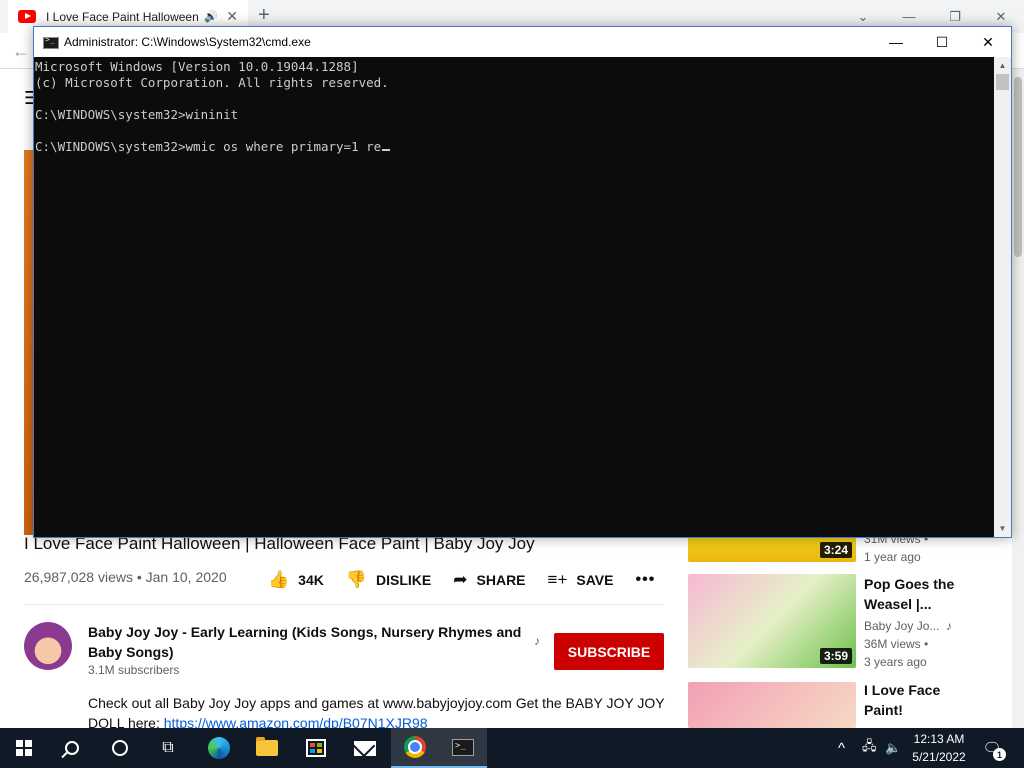 The image size is (1024, 768). Describe the element at coordinates (896, 644) in the screenshot. I see `recommendation-views: 36M views •` at that location.